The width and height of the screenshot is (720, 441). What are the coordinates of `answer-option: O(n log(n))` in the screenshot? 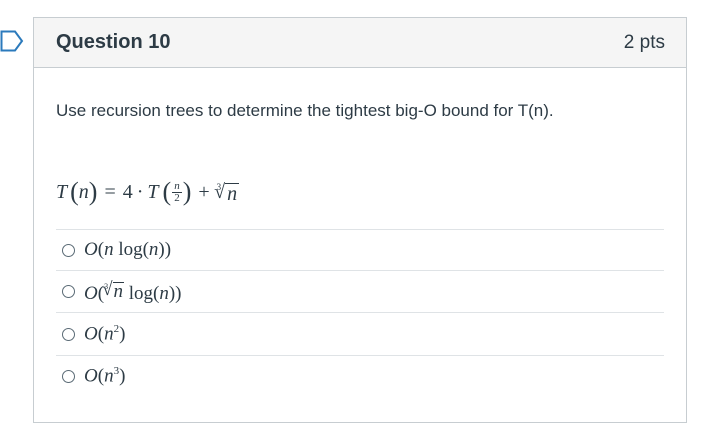 It's located at (360, 249).